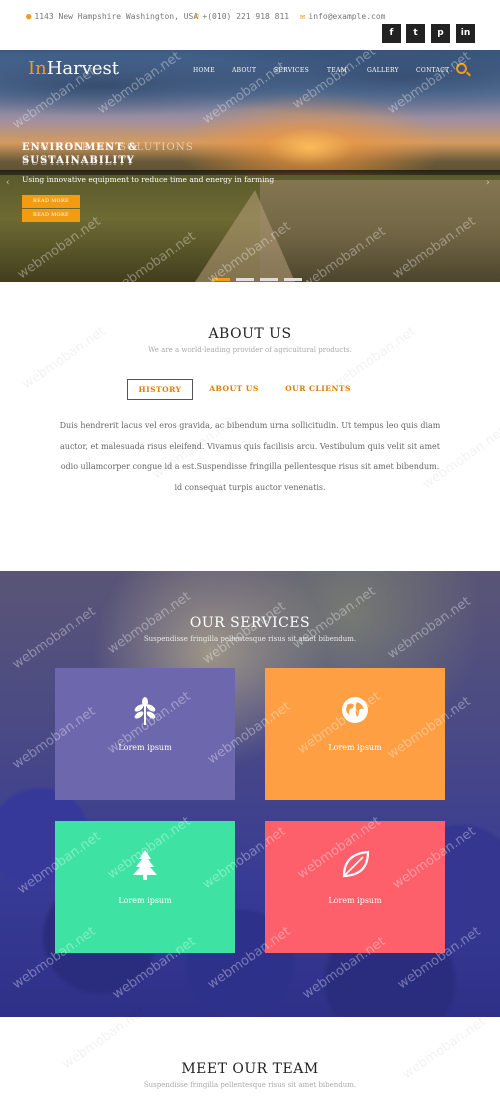 The width and height of the screenshot is (500, 1100). What do you see at coordinates (380, 231) in the screenshot?
I see `hero-wheat-field` at bounding box center [380, 231].